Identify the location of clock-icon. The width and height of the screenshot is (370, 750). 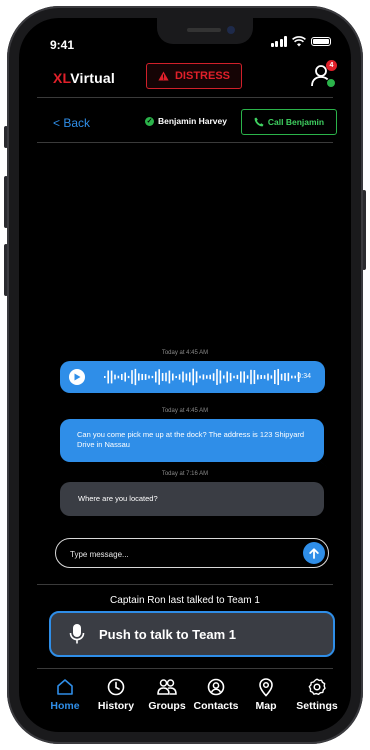
(116, 687).